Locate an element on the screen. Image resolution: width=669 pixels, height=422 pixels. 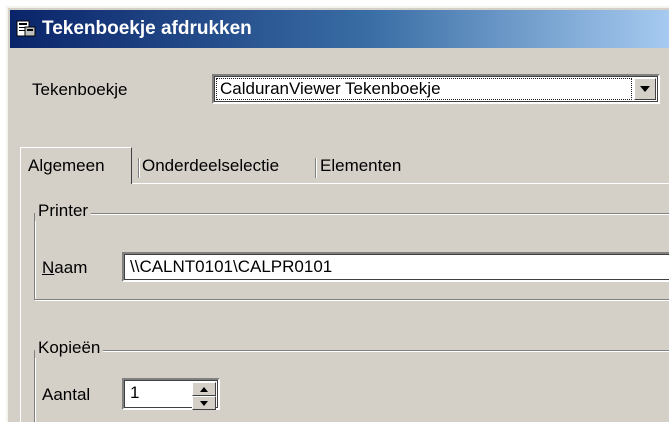
title-bar: Tekenboekje afdrukken is located at coordinates (339, 29).